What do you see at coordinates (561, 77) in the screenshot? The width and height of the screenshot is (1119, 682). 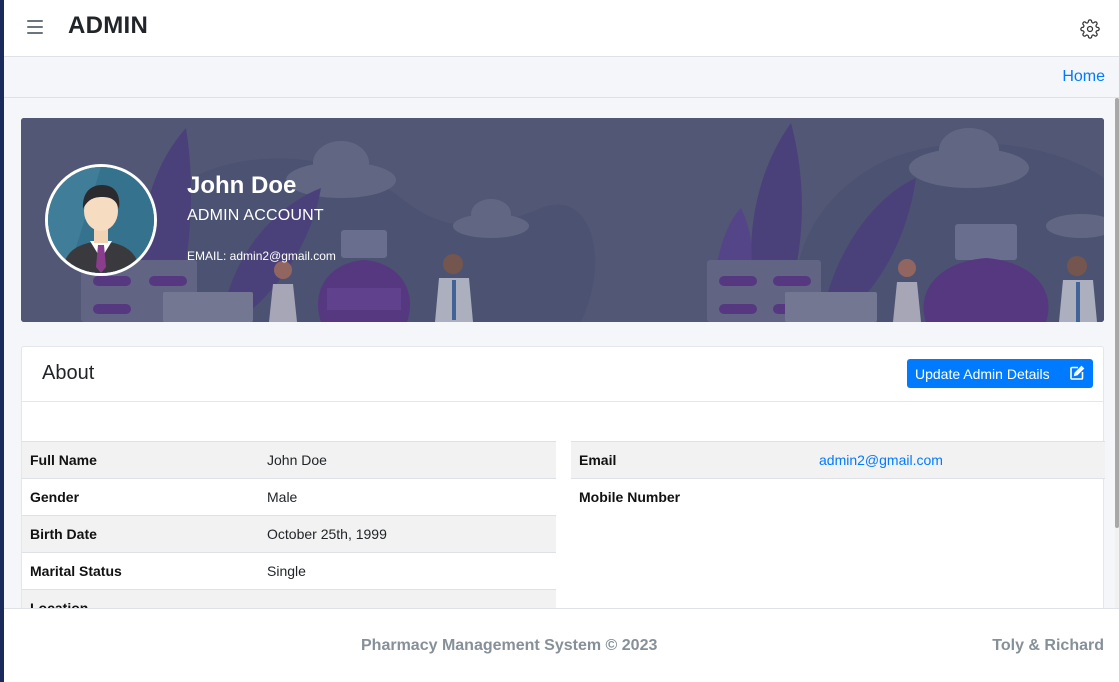 I see `breadcrumb: Home` at bounding box center [561, 77].